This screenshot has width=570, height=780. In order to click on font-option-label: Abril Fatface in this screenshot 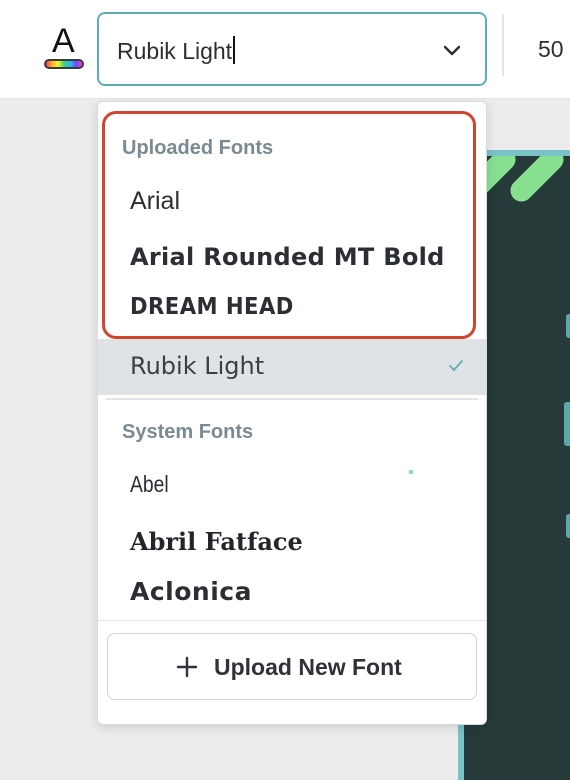, I will do `click(216, 541)`.